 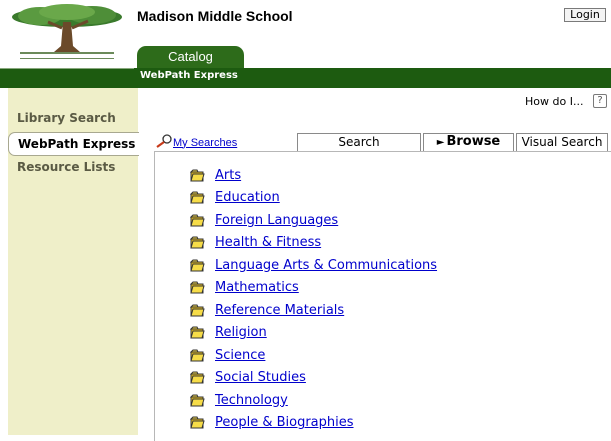 What do you see at coordinates (305, 78) in the screenshot?
I see `header-bar: WebPath Express` at bounding box center [305, 78].